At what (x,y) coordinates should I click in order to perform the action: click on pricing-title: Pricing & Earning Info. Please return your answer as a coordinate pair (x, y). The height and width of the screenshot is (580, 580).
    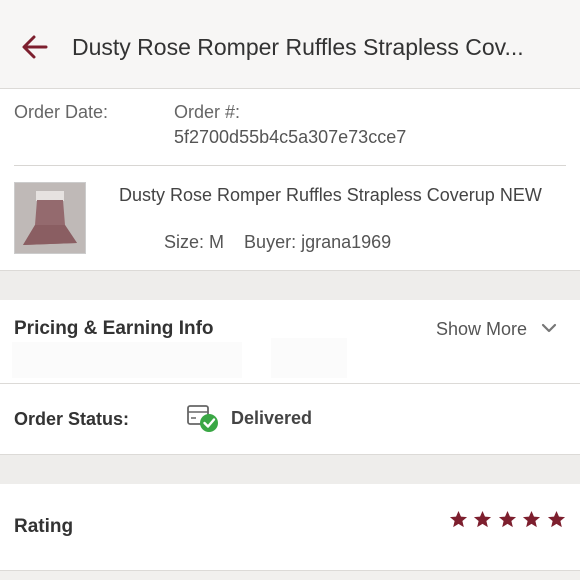
    Looking at the image, I should click on (114, 328).